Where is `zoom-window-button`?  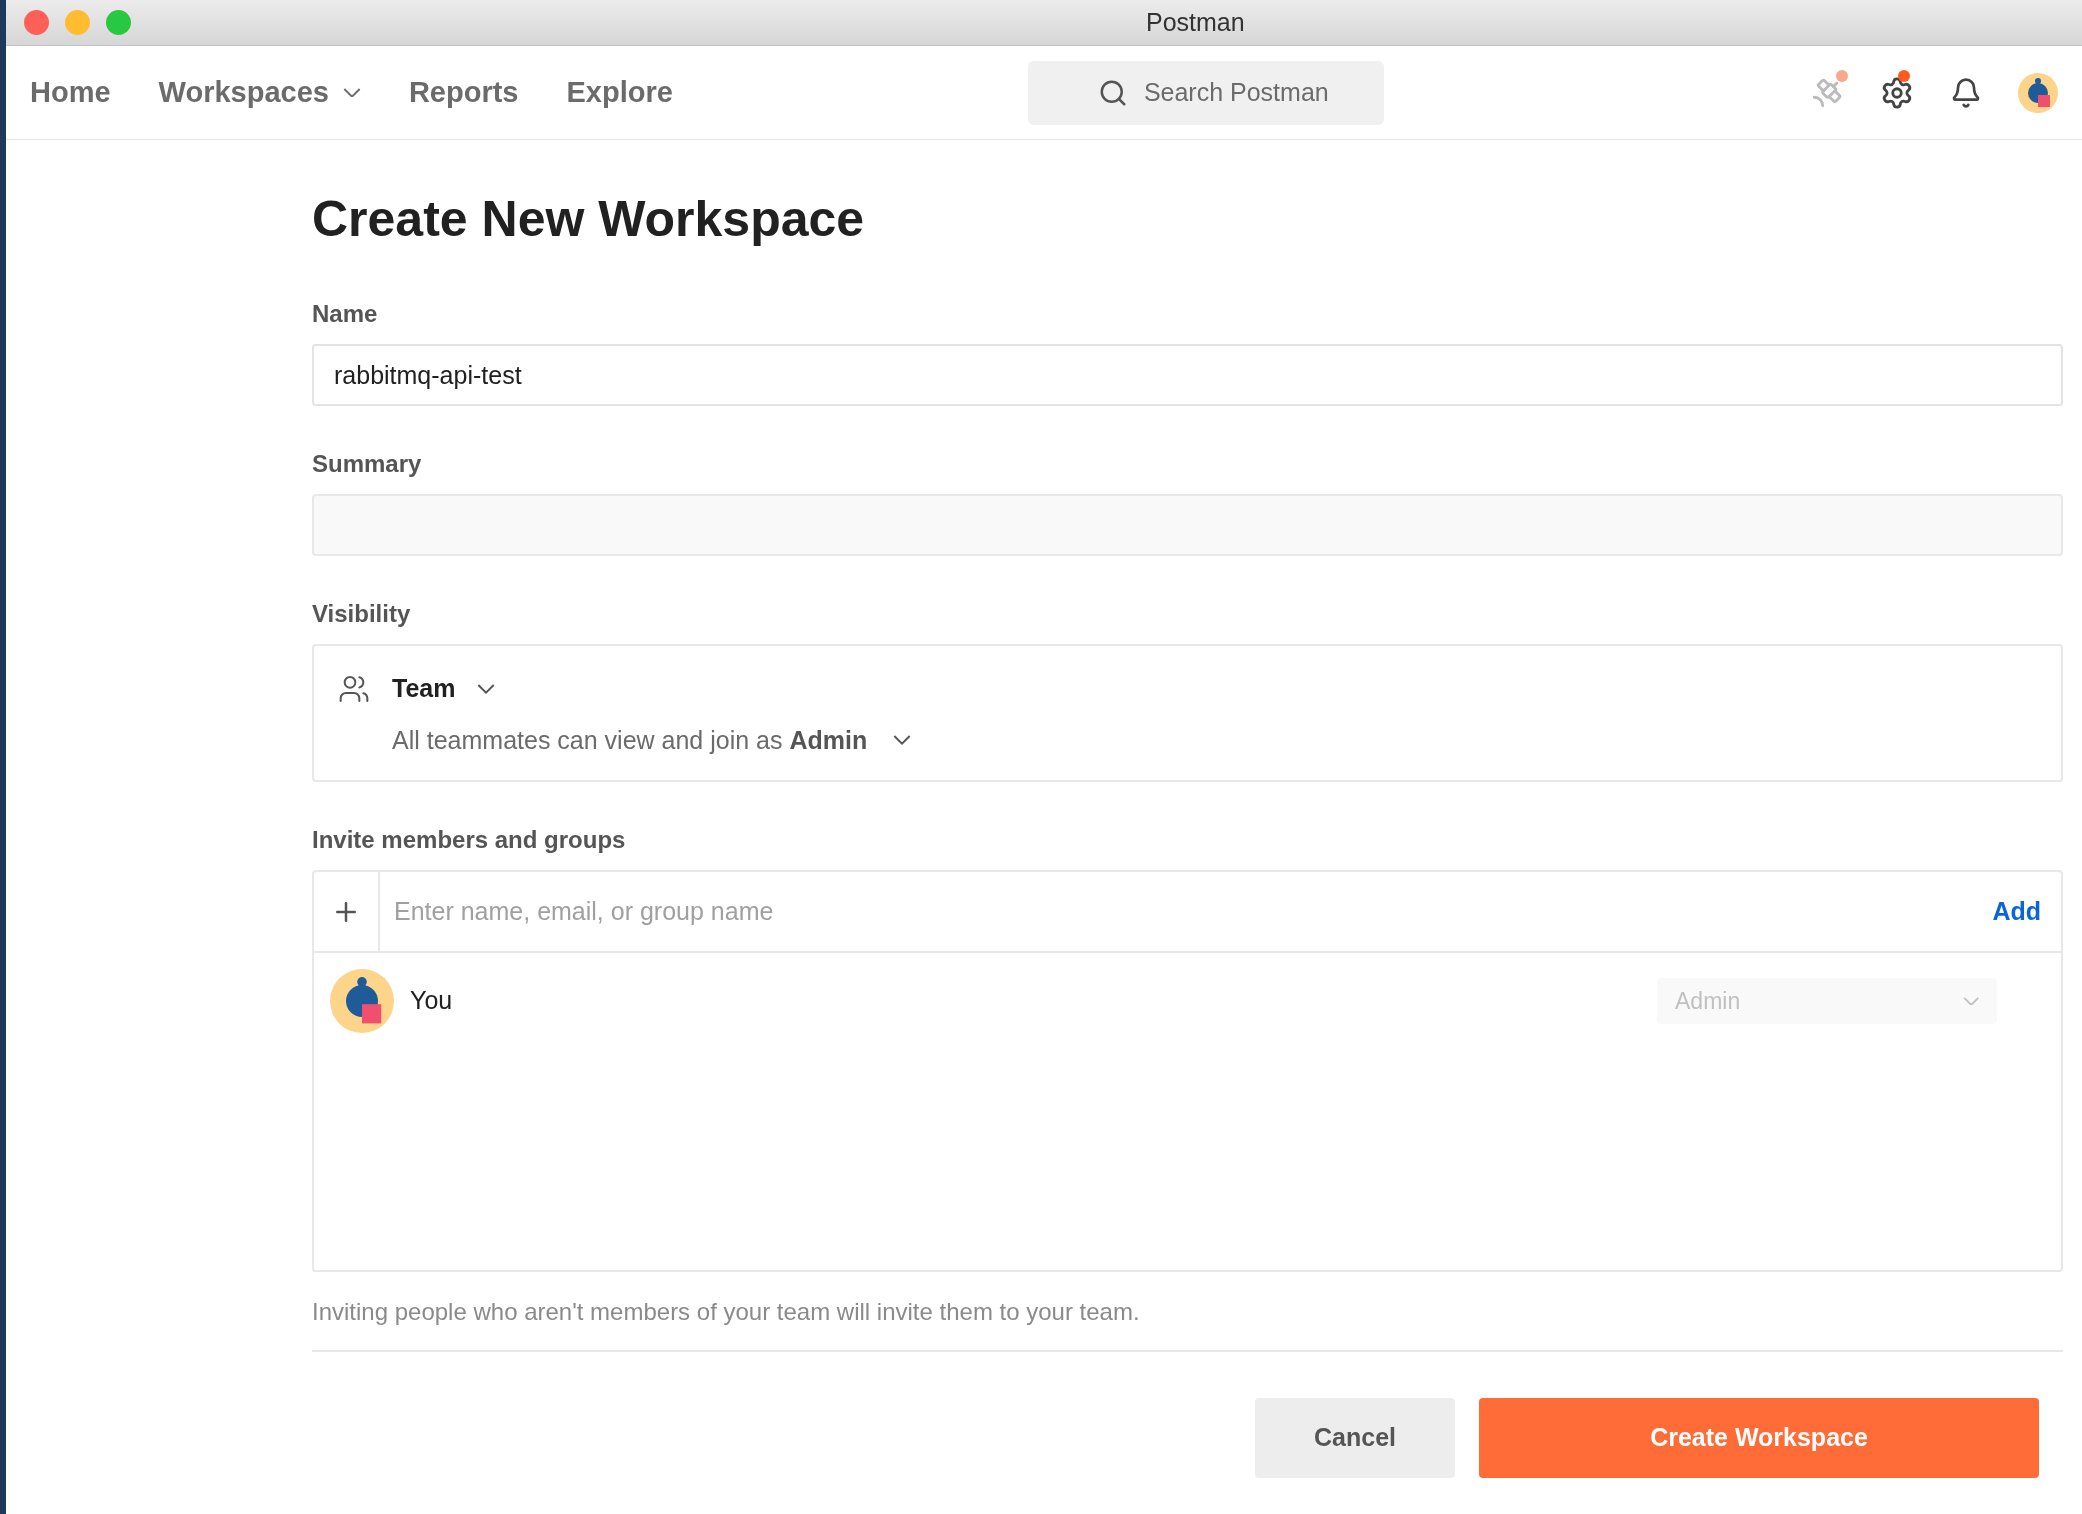
zoom-window-button is located at coordinates (118, 22).